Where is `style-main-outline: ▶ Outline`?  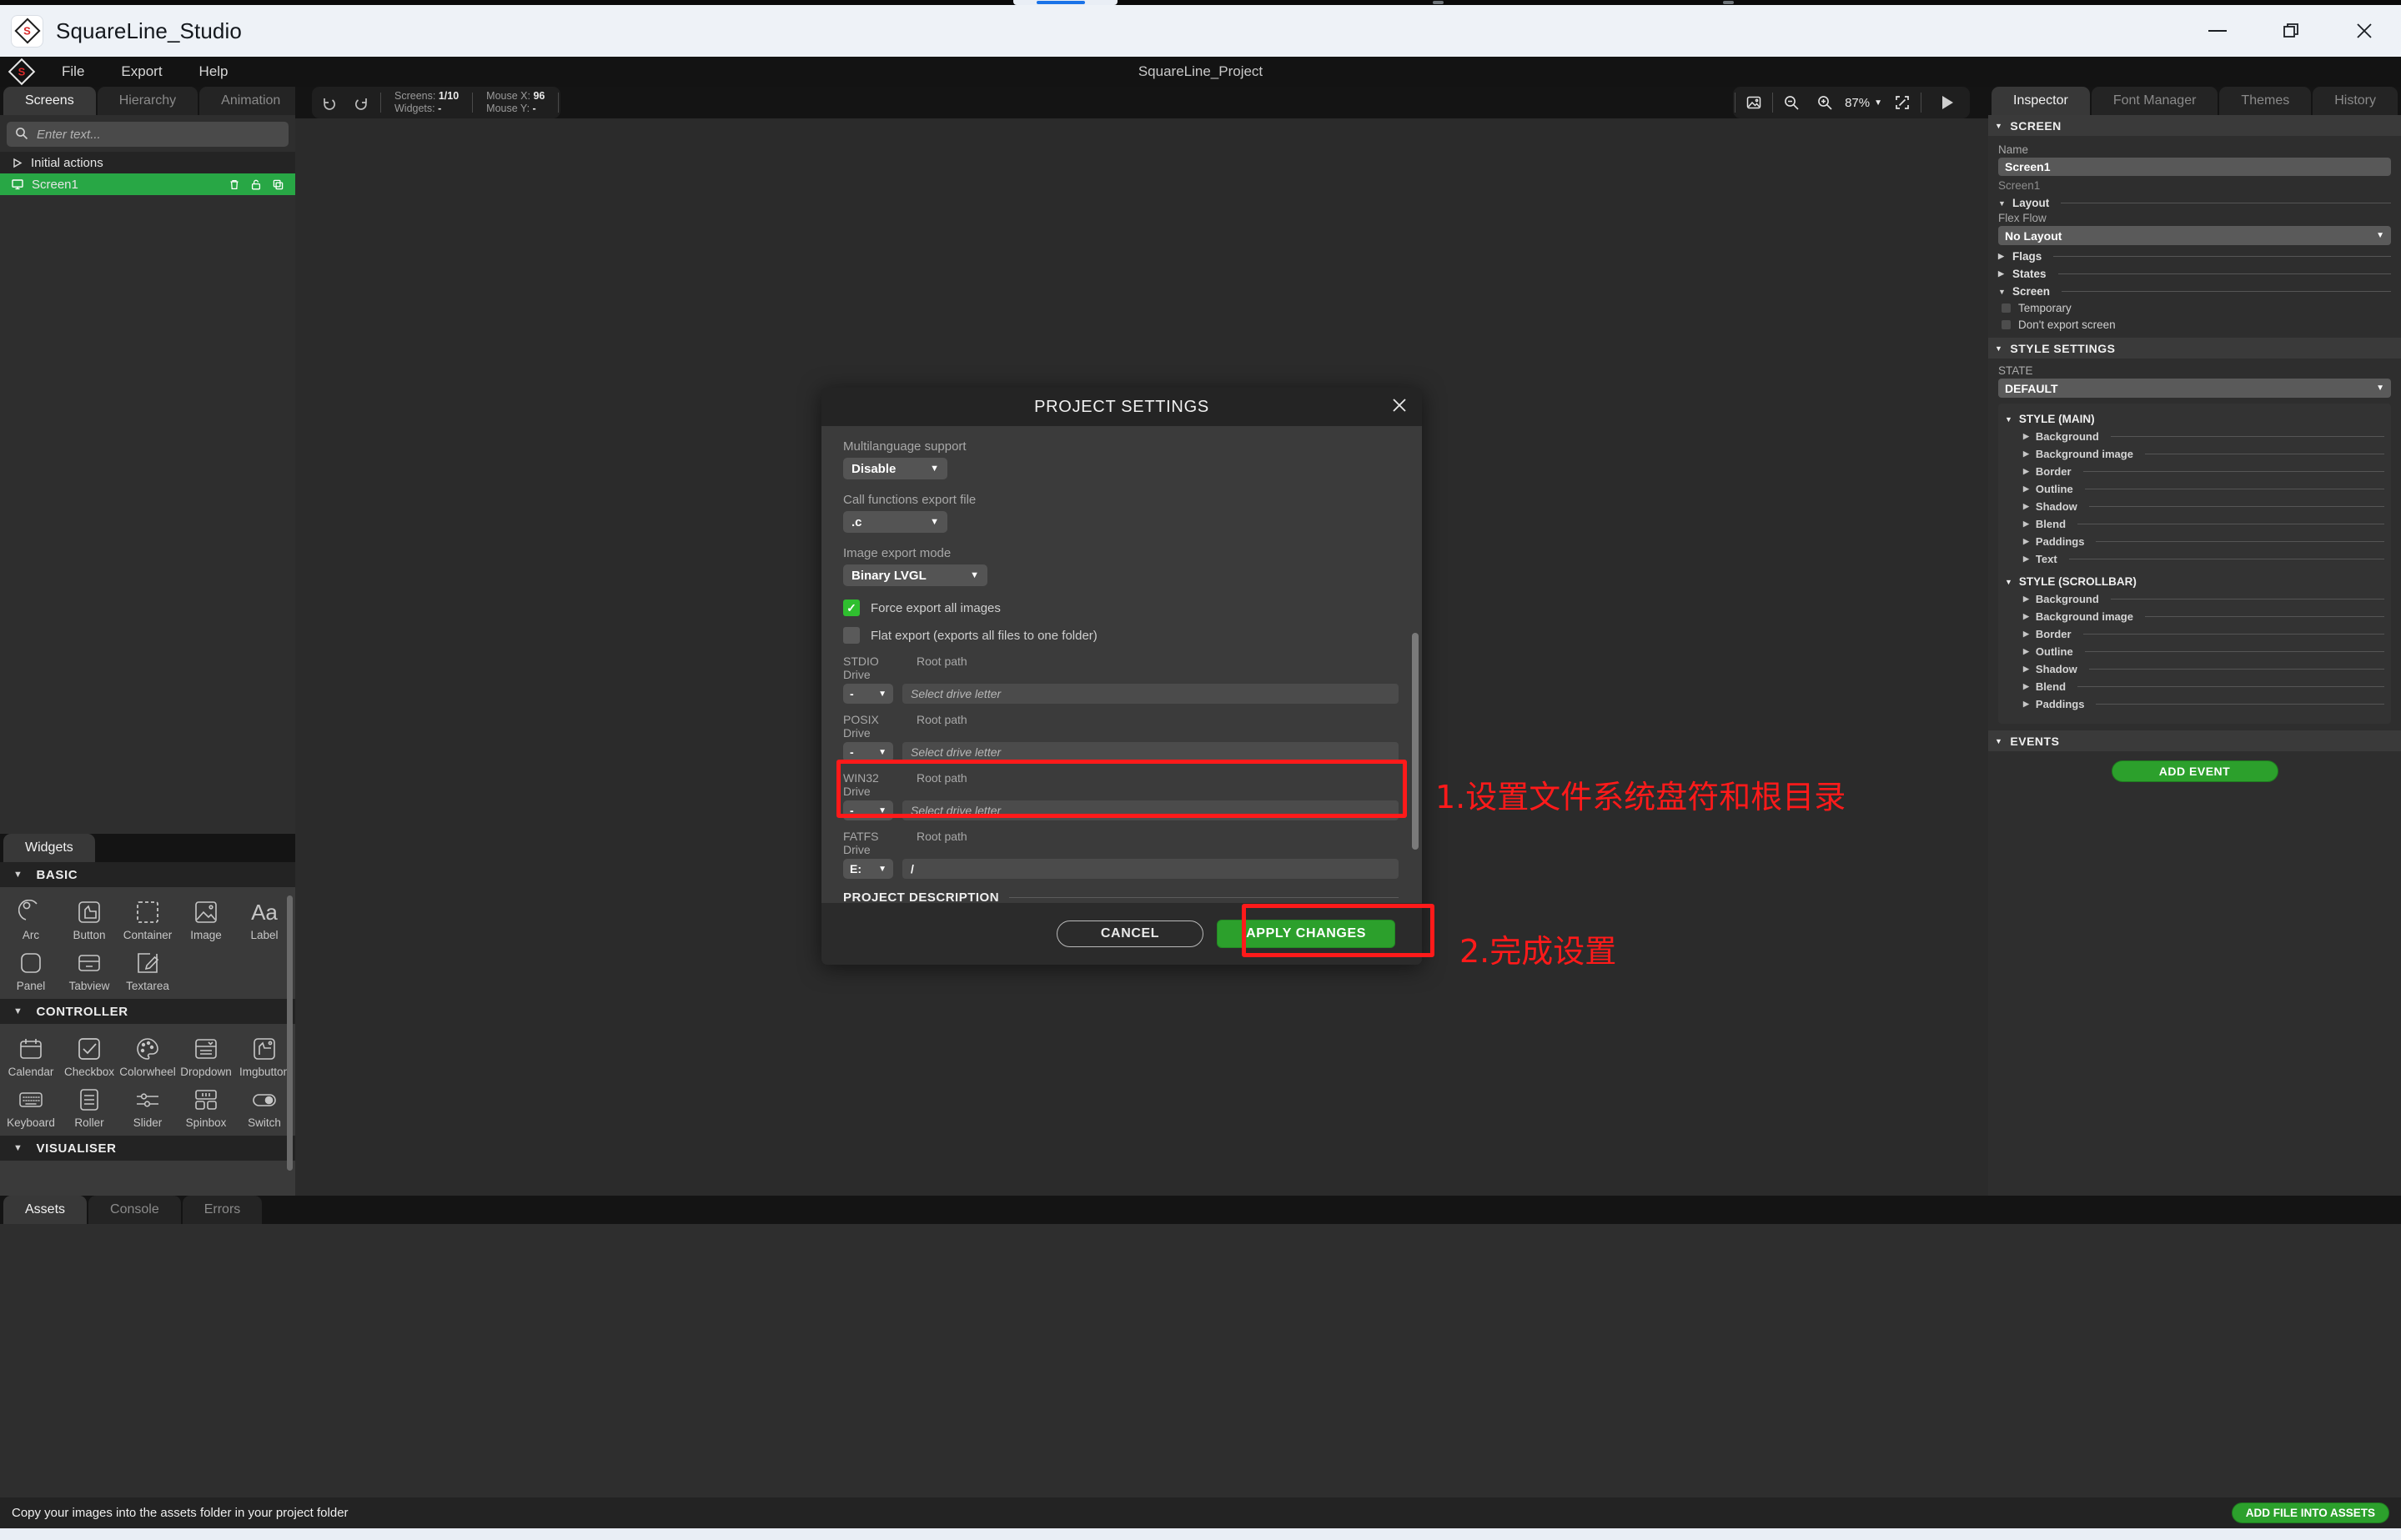 style-main-outline: ▶ Outline is located at coordinates (2195, 489).